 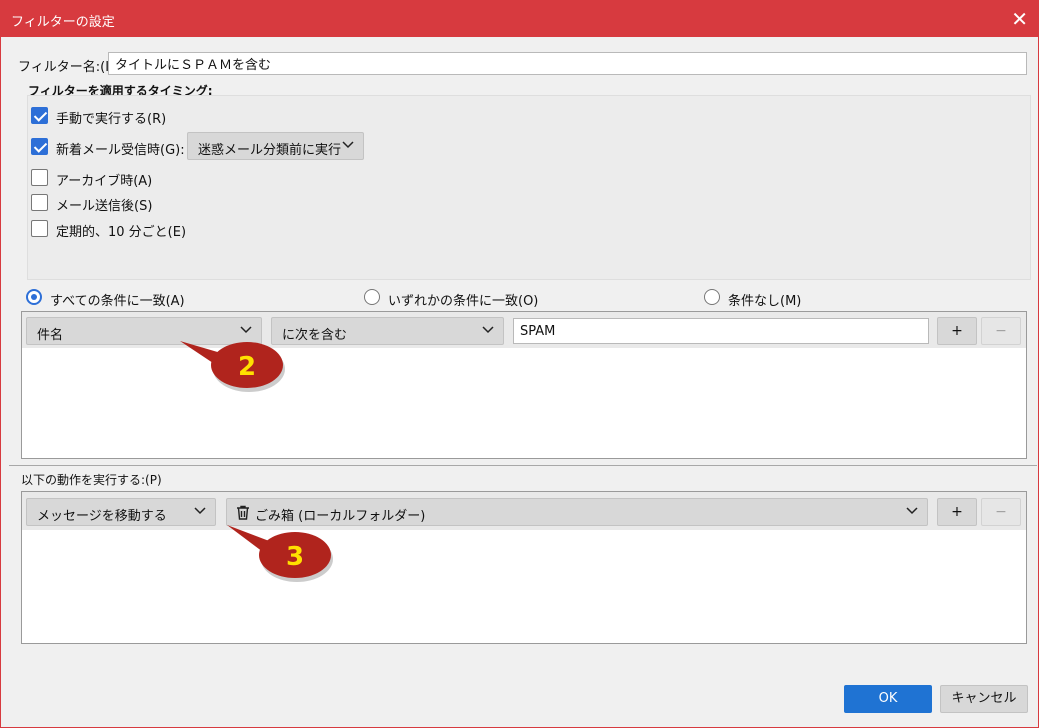 I want to click on callout-3-number: 3, so click(x=295, y=557).